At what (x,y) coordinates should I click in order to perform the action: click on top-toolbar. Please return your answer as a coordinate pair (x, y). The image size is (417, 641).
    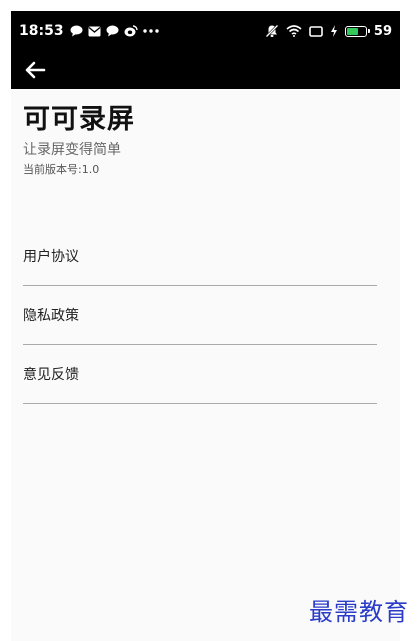
    Looking at the image, I should click on (205, 70).